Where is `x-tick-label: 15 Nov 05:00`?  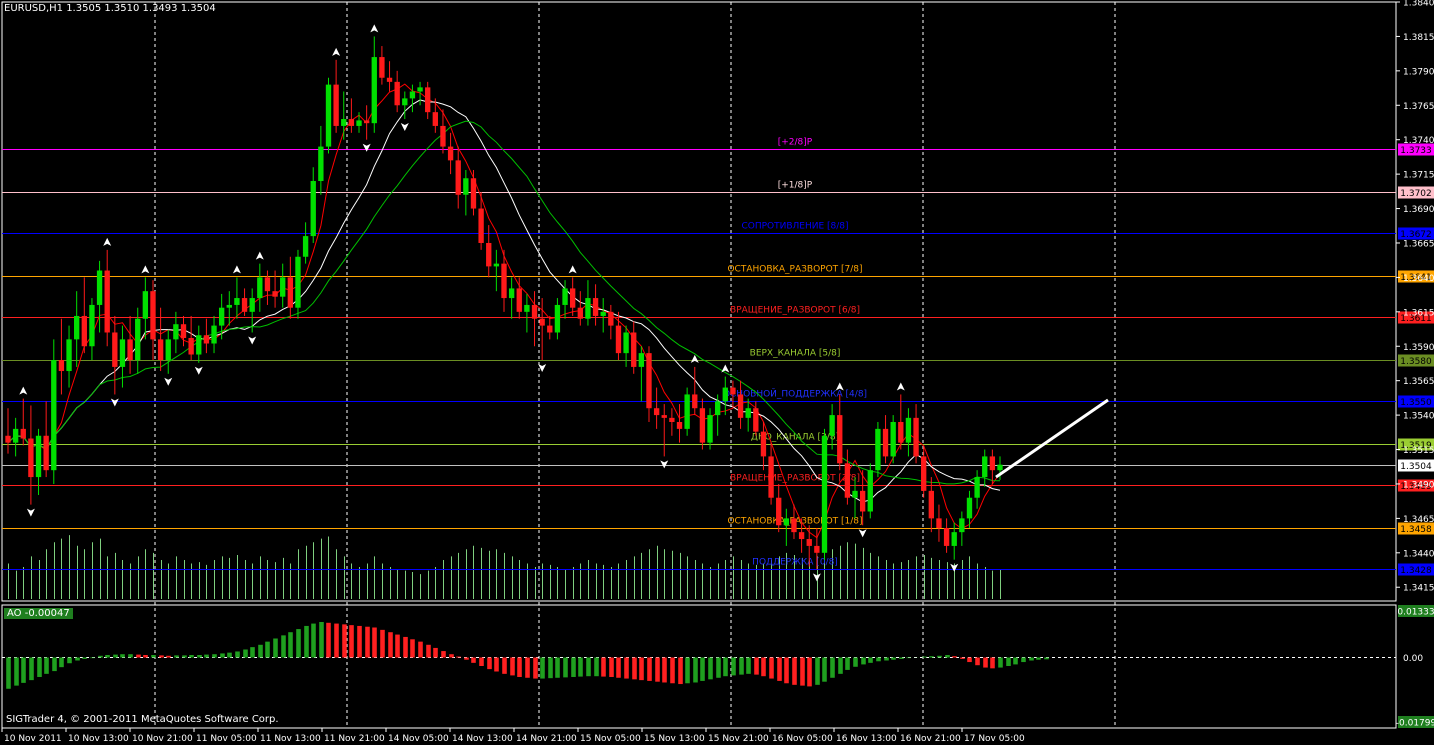
x-tick-label: 15 Nov 05:00 is located at coordinates (610, 739).